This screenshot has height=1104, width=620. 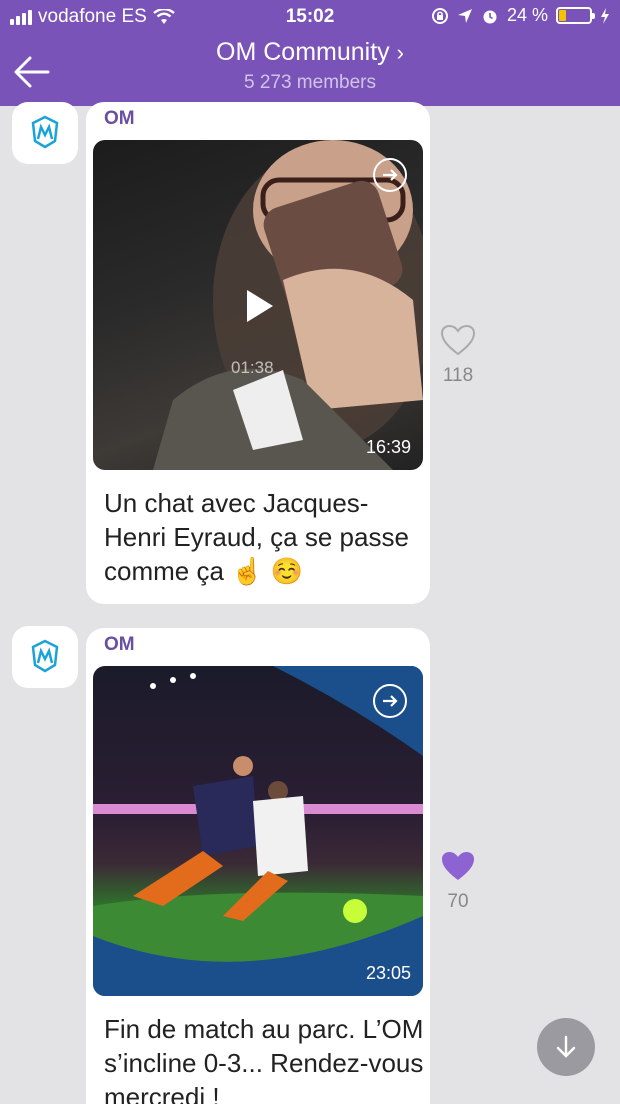 I want to click on member-count: 5 273 members, so click(x=309, y=82).